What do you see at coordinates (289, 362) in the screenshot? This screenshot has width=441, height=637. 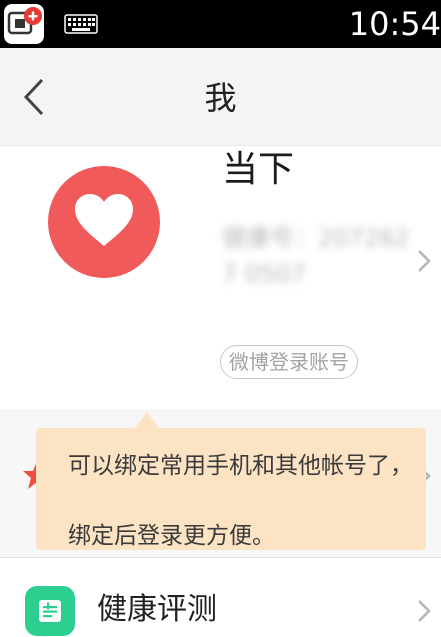 I see `login-type-badge: 微博登录账号` at bounding box center [289, 362].